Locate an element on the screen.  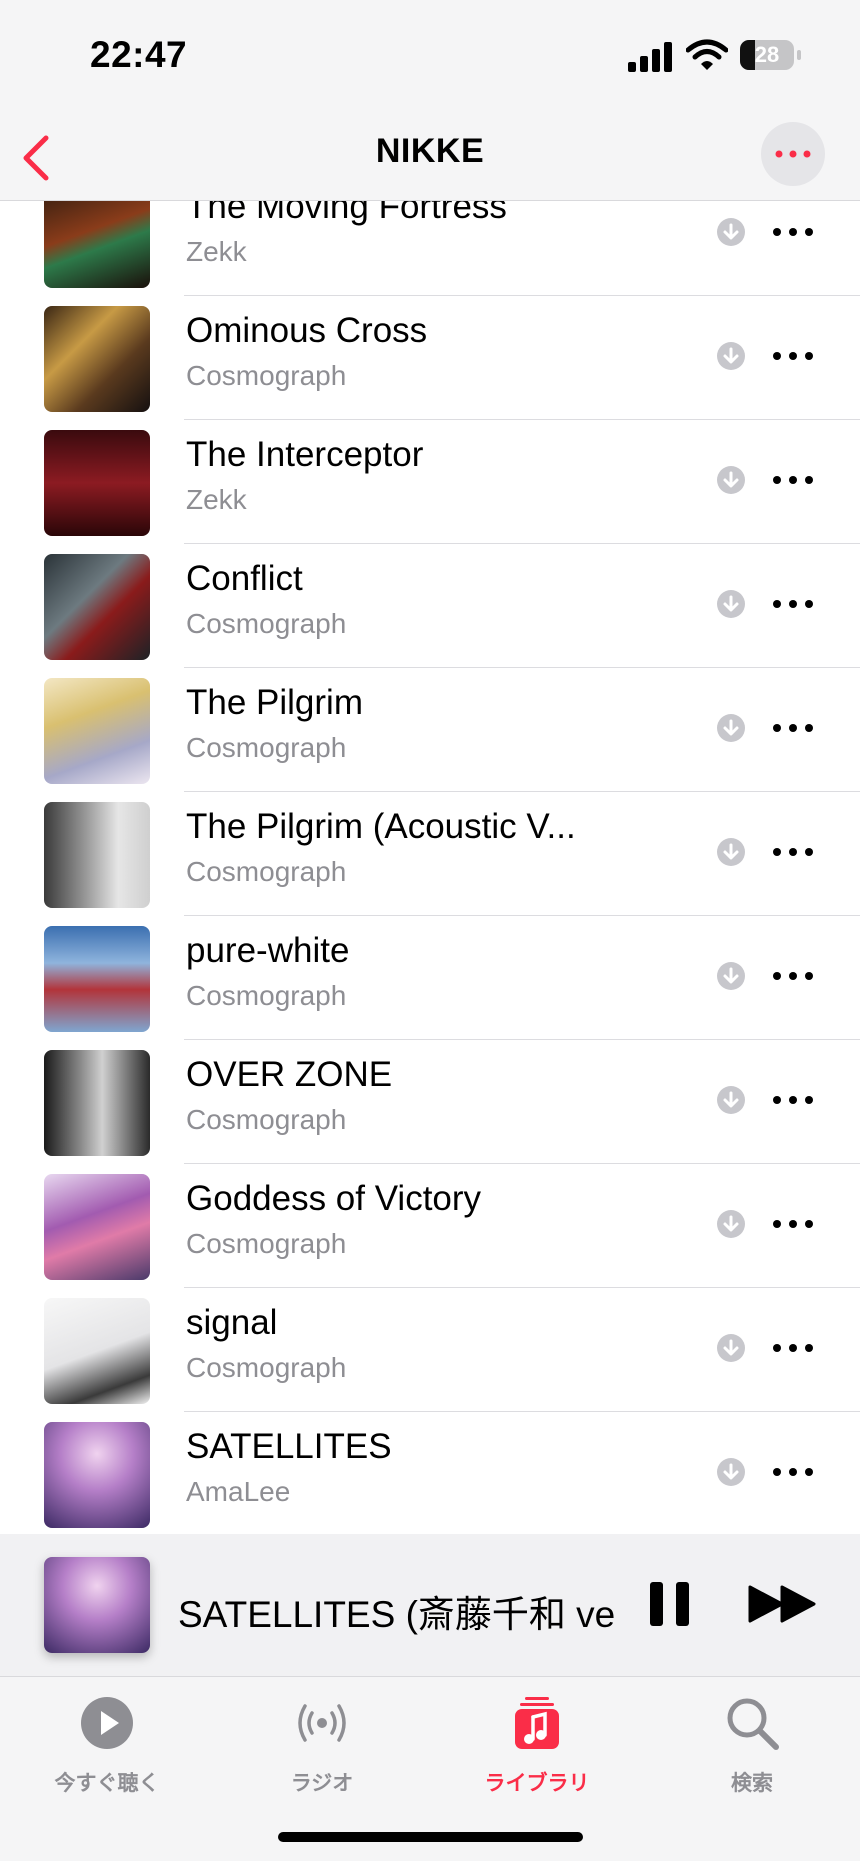
tab-listen-now: 今すぐ聴く is located at coordinates (107, 1740).